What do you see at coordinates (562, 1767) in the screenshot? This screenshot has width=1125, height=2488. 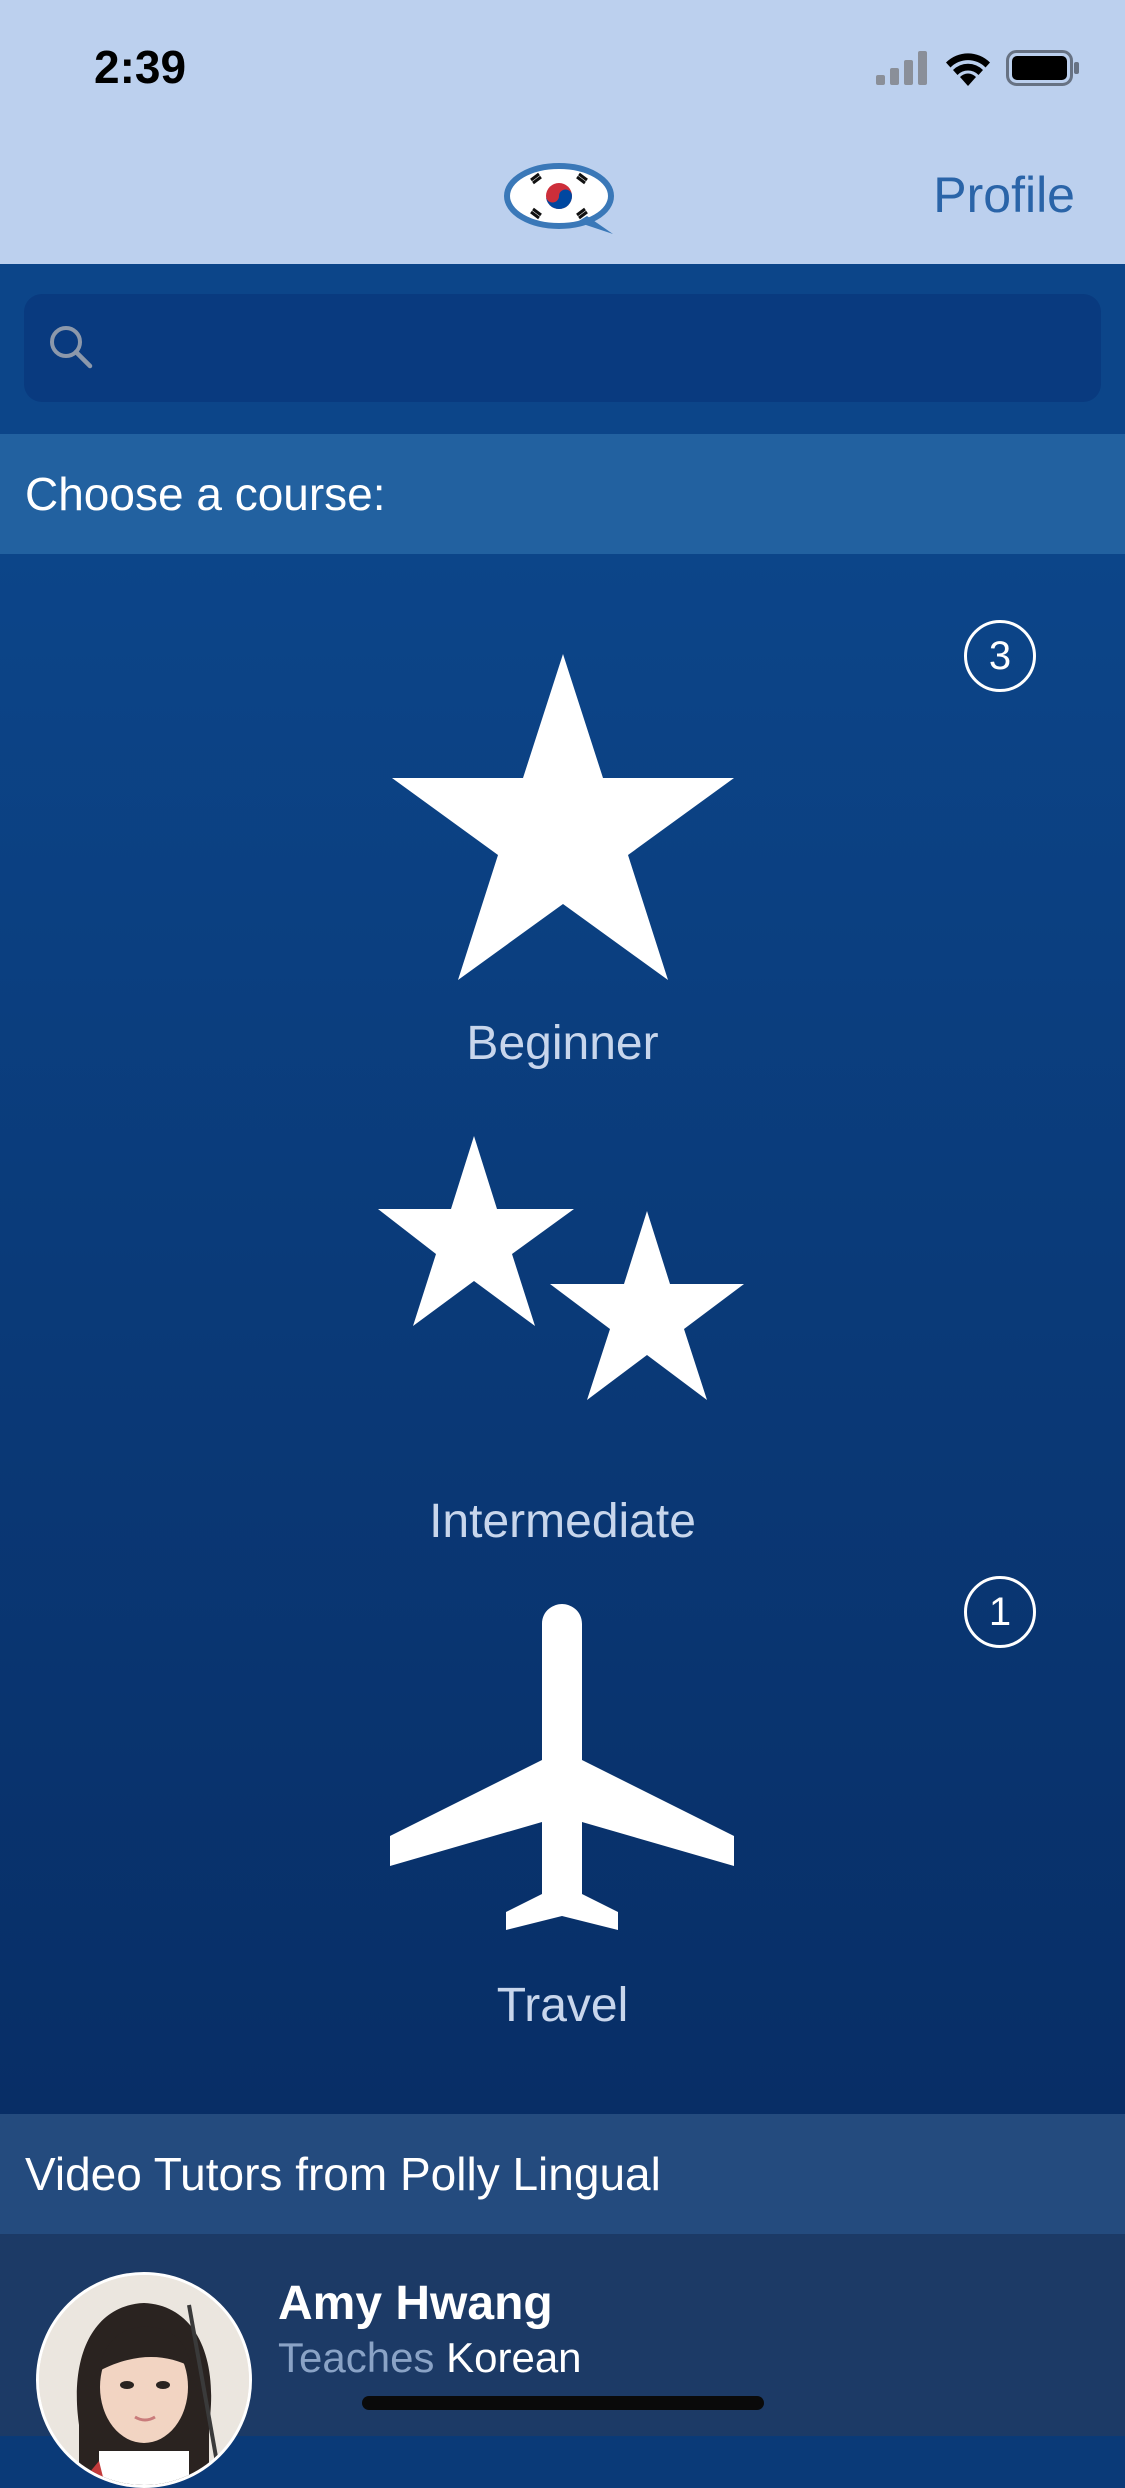 I see `airplane-icon` at bounding box center [562, 1767].